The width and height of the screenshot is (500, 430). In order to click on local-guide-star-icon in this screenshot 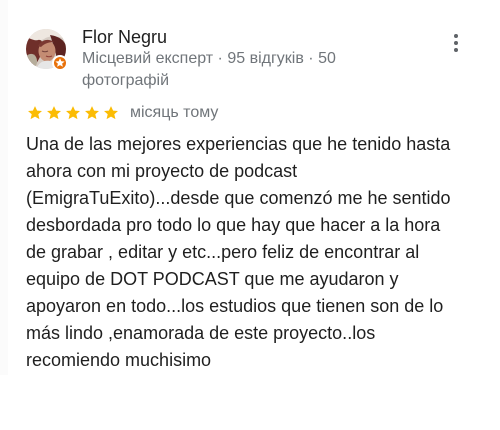, I will do `click(60, 62)`.